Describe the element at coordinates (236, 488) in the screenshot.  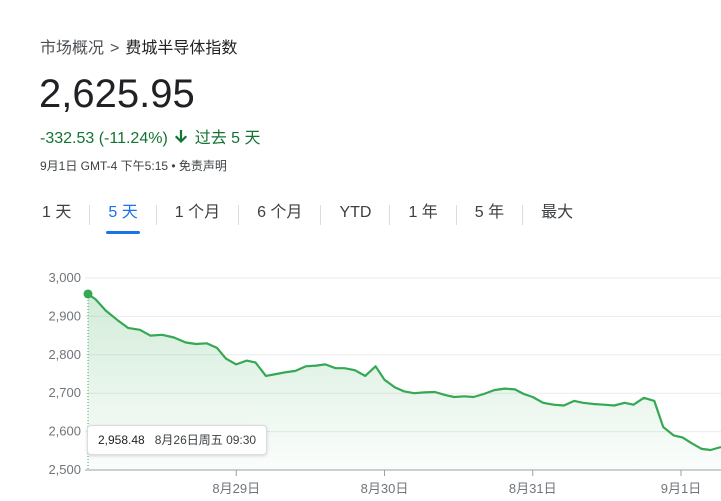
I see `x-tick-label: 8月29日` at that location.